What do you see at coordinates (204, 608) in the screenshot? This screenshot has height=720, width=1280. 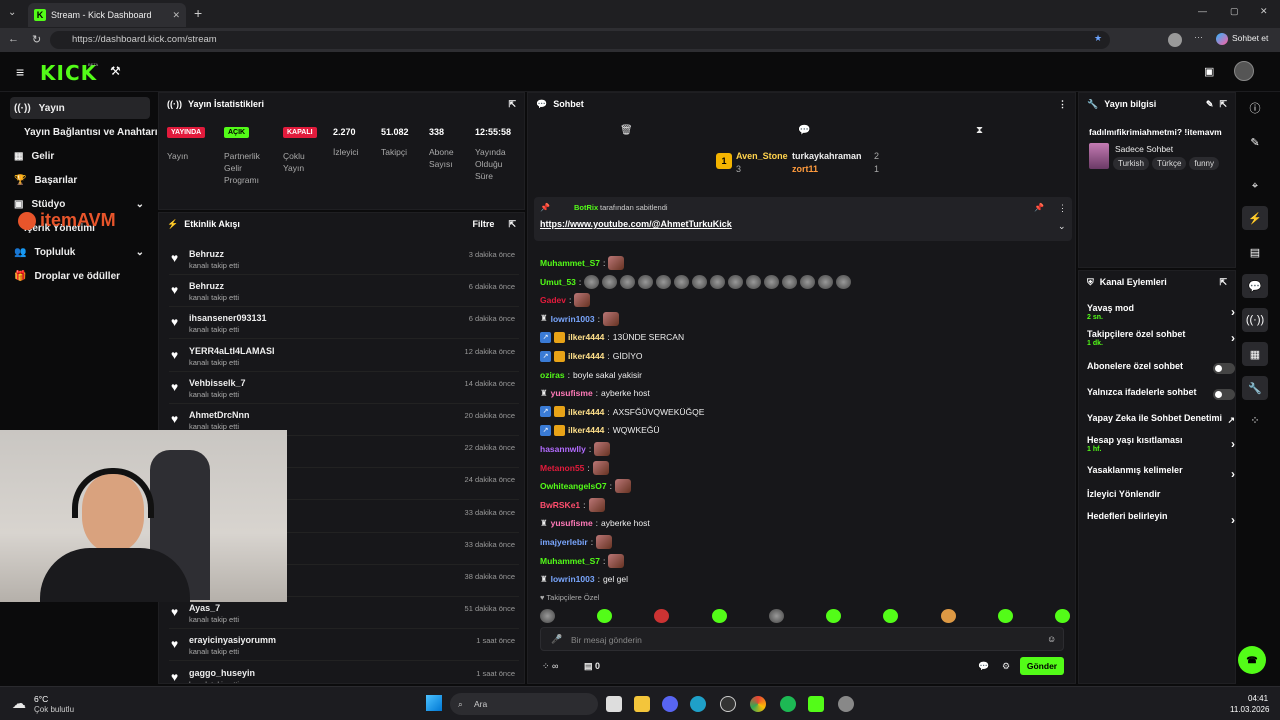 I see `activity-user: Ayas_7` at bounding box center [204, 608].